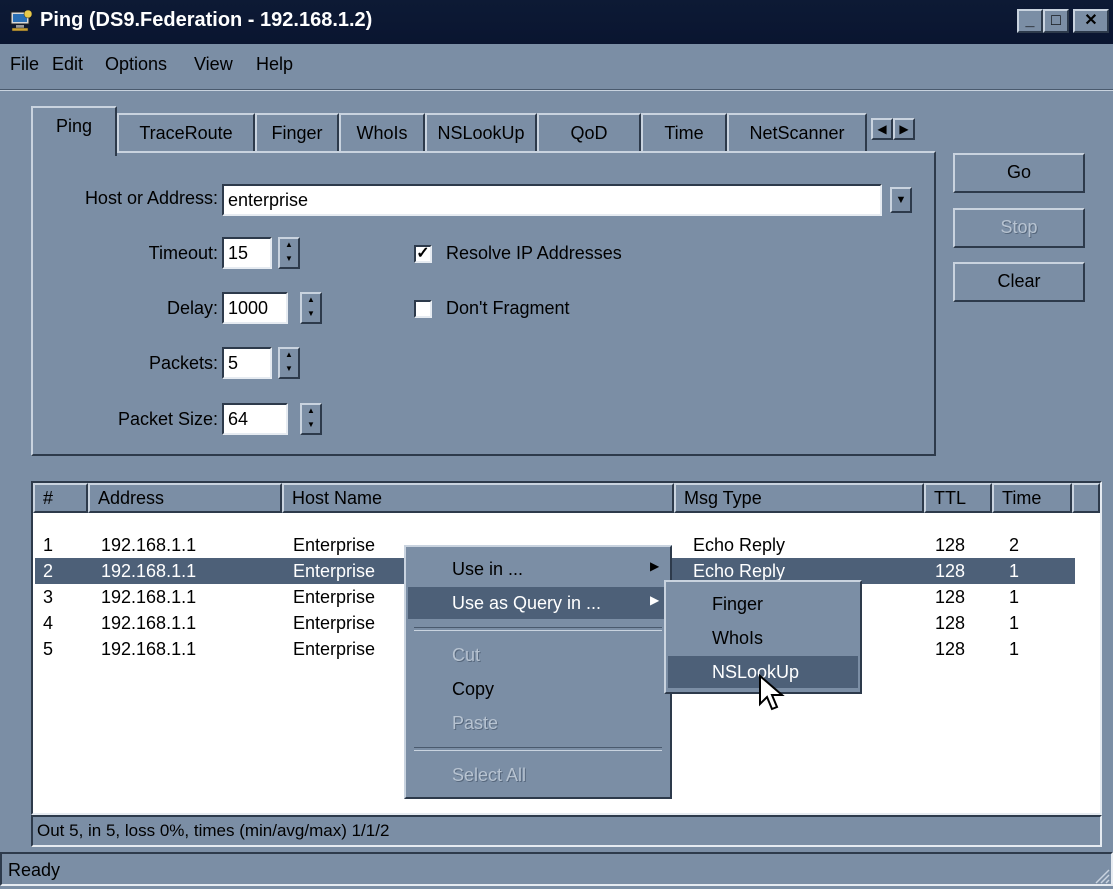 Image resolution: width=1113 pixels, height=889 pixels. What do you see at coordinates (423, 254) in the screenshot?
I see `resolve-checkbox: ✓` at bounding box center [423, 254].